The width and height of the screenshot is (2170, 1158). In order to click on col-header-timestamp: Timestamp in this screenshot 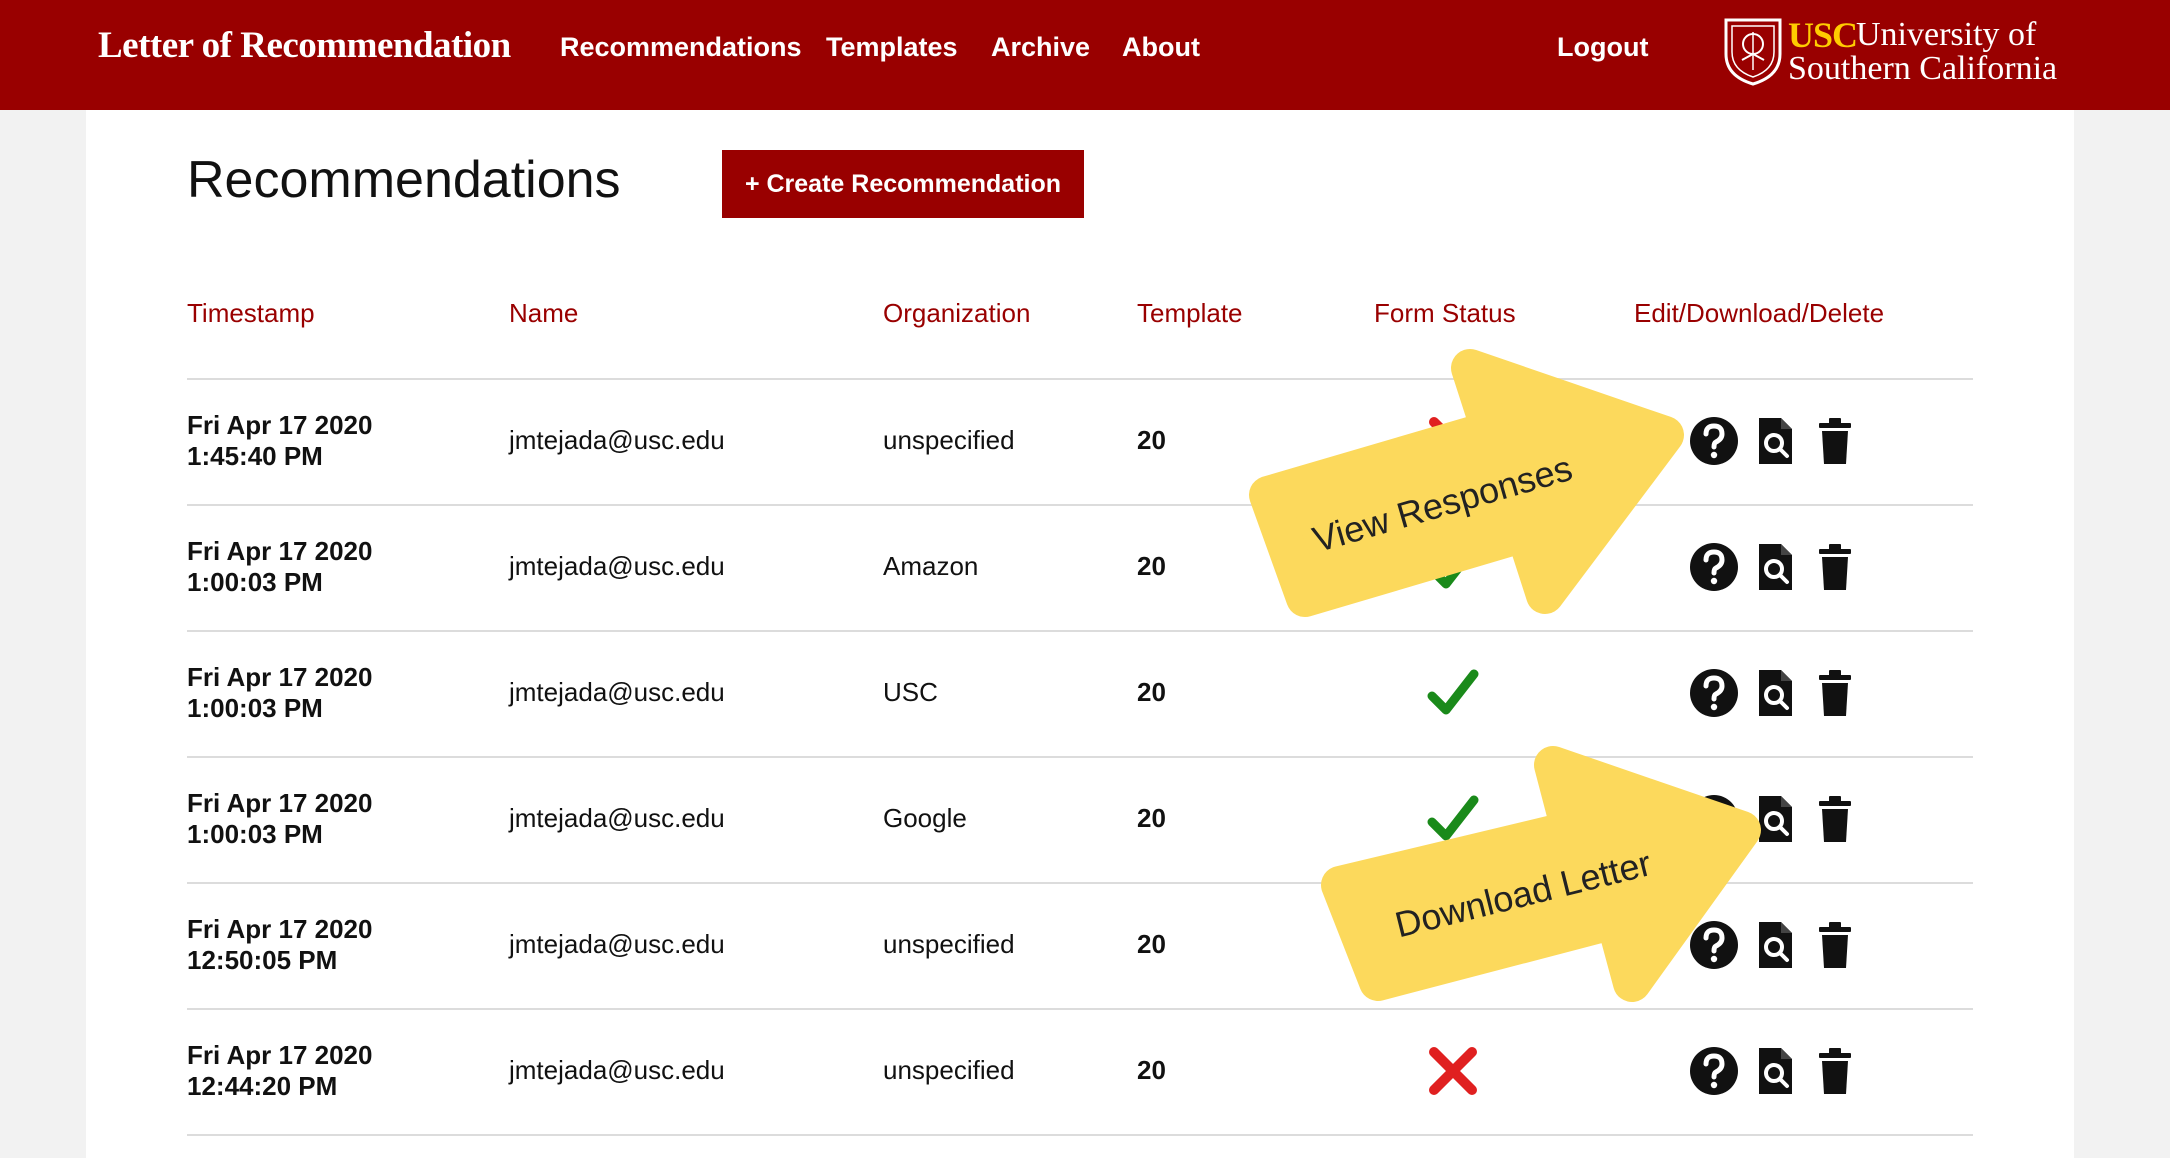, I will do `click(251, 313)`.